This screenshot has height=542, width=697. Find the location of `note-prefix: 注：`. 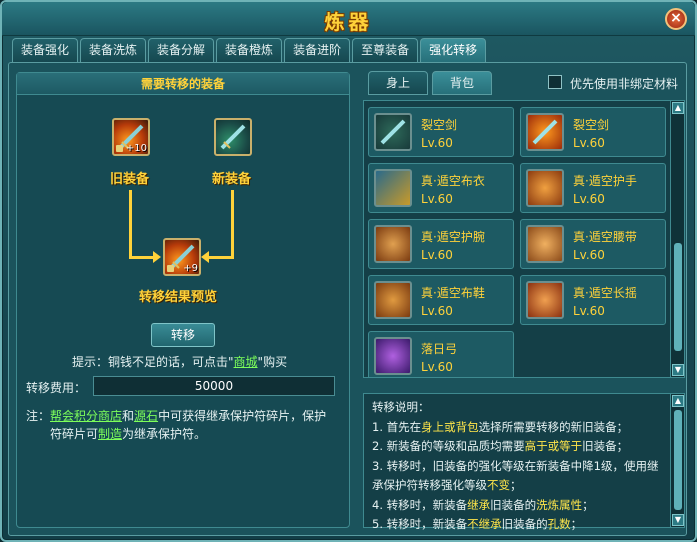

note-prefix: 注： is located at coordinates (38, 416).